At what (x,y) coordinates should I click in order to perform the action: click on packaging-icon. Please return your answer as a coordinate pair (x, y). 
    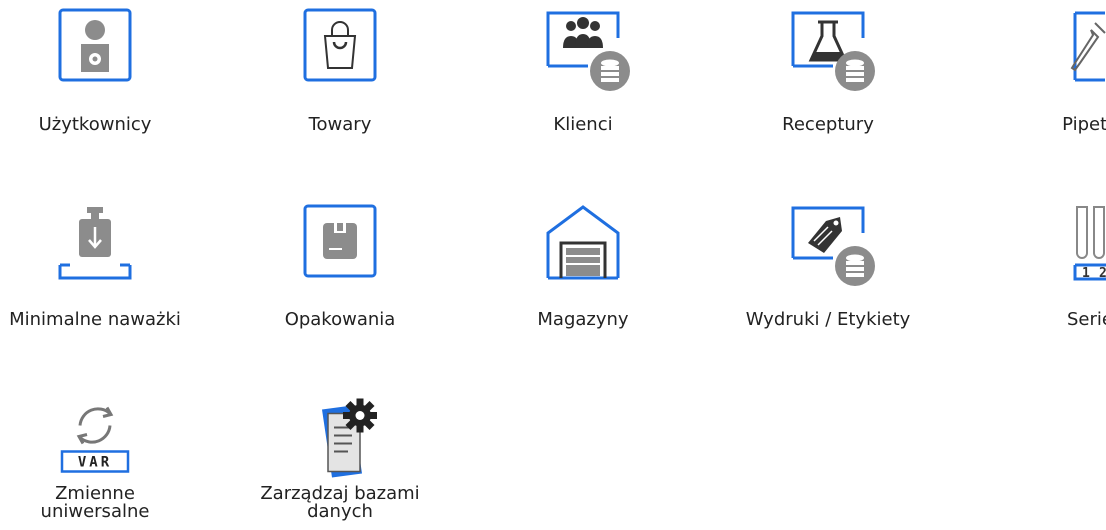
    Looking at the image, I should click on (340, 248).